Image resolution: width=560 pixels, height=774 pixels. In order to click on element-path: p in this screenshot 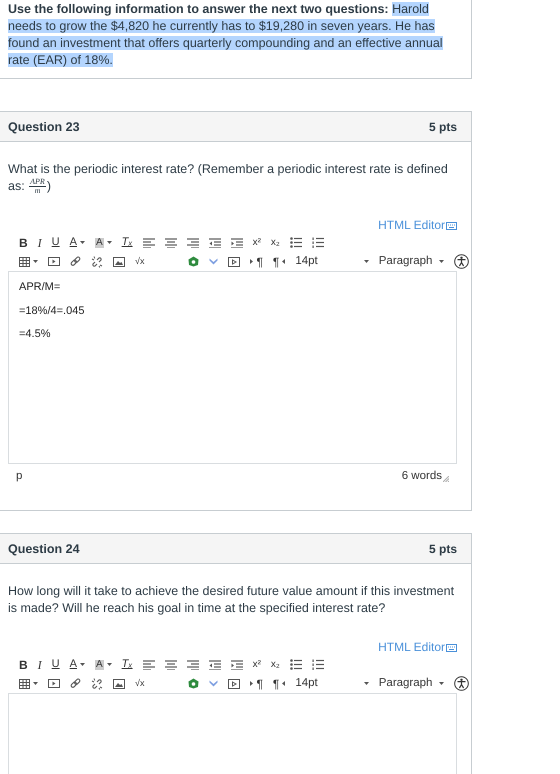, I will do `click(19, 476)`.